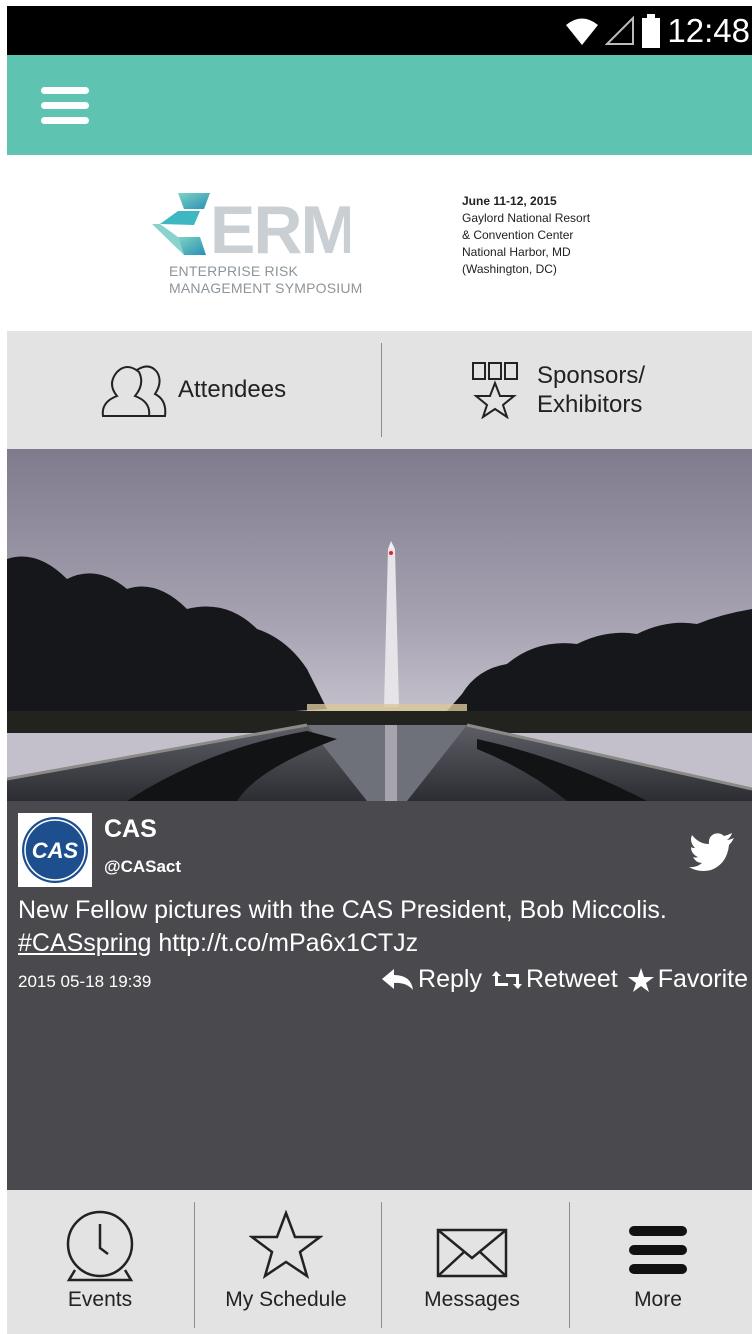 This screenshot has height=1334, width=752. I want to click on favorite-star-icon, so click(640, 979).